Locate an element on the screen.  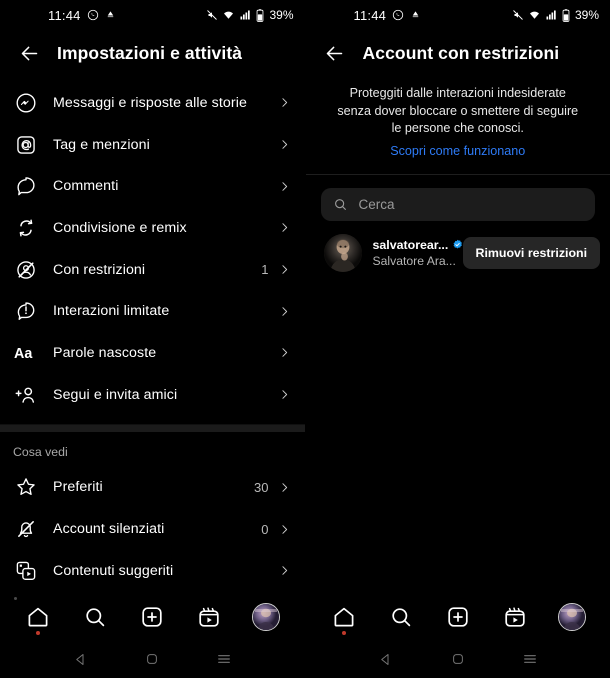
learn-more-link: Scopri come funzionano is located at coordinates (457, 151).